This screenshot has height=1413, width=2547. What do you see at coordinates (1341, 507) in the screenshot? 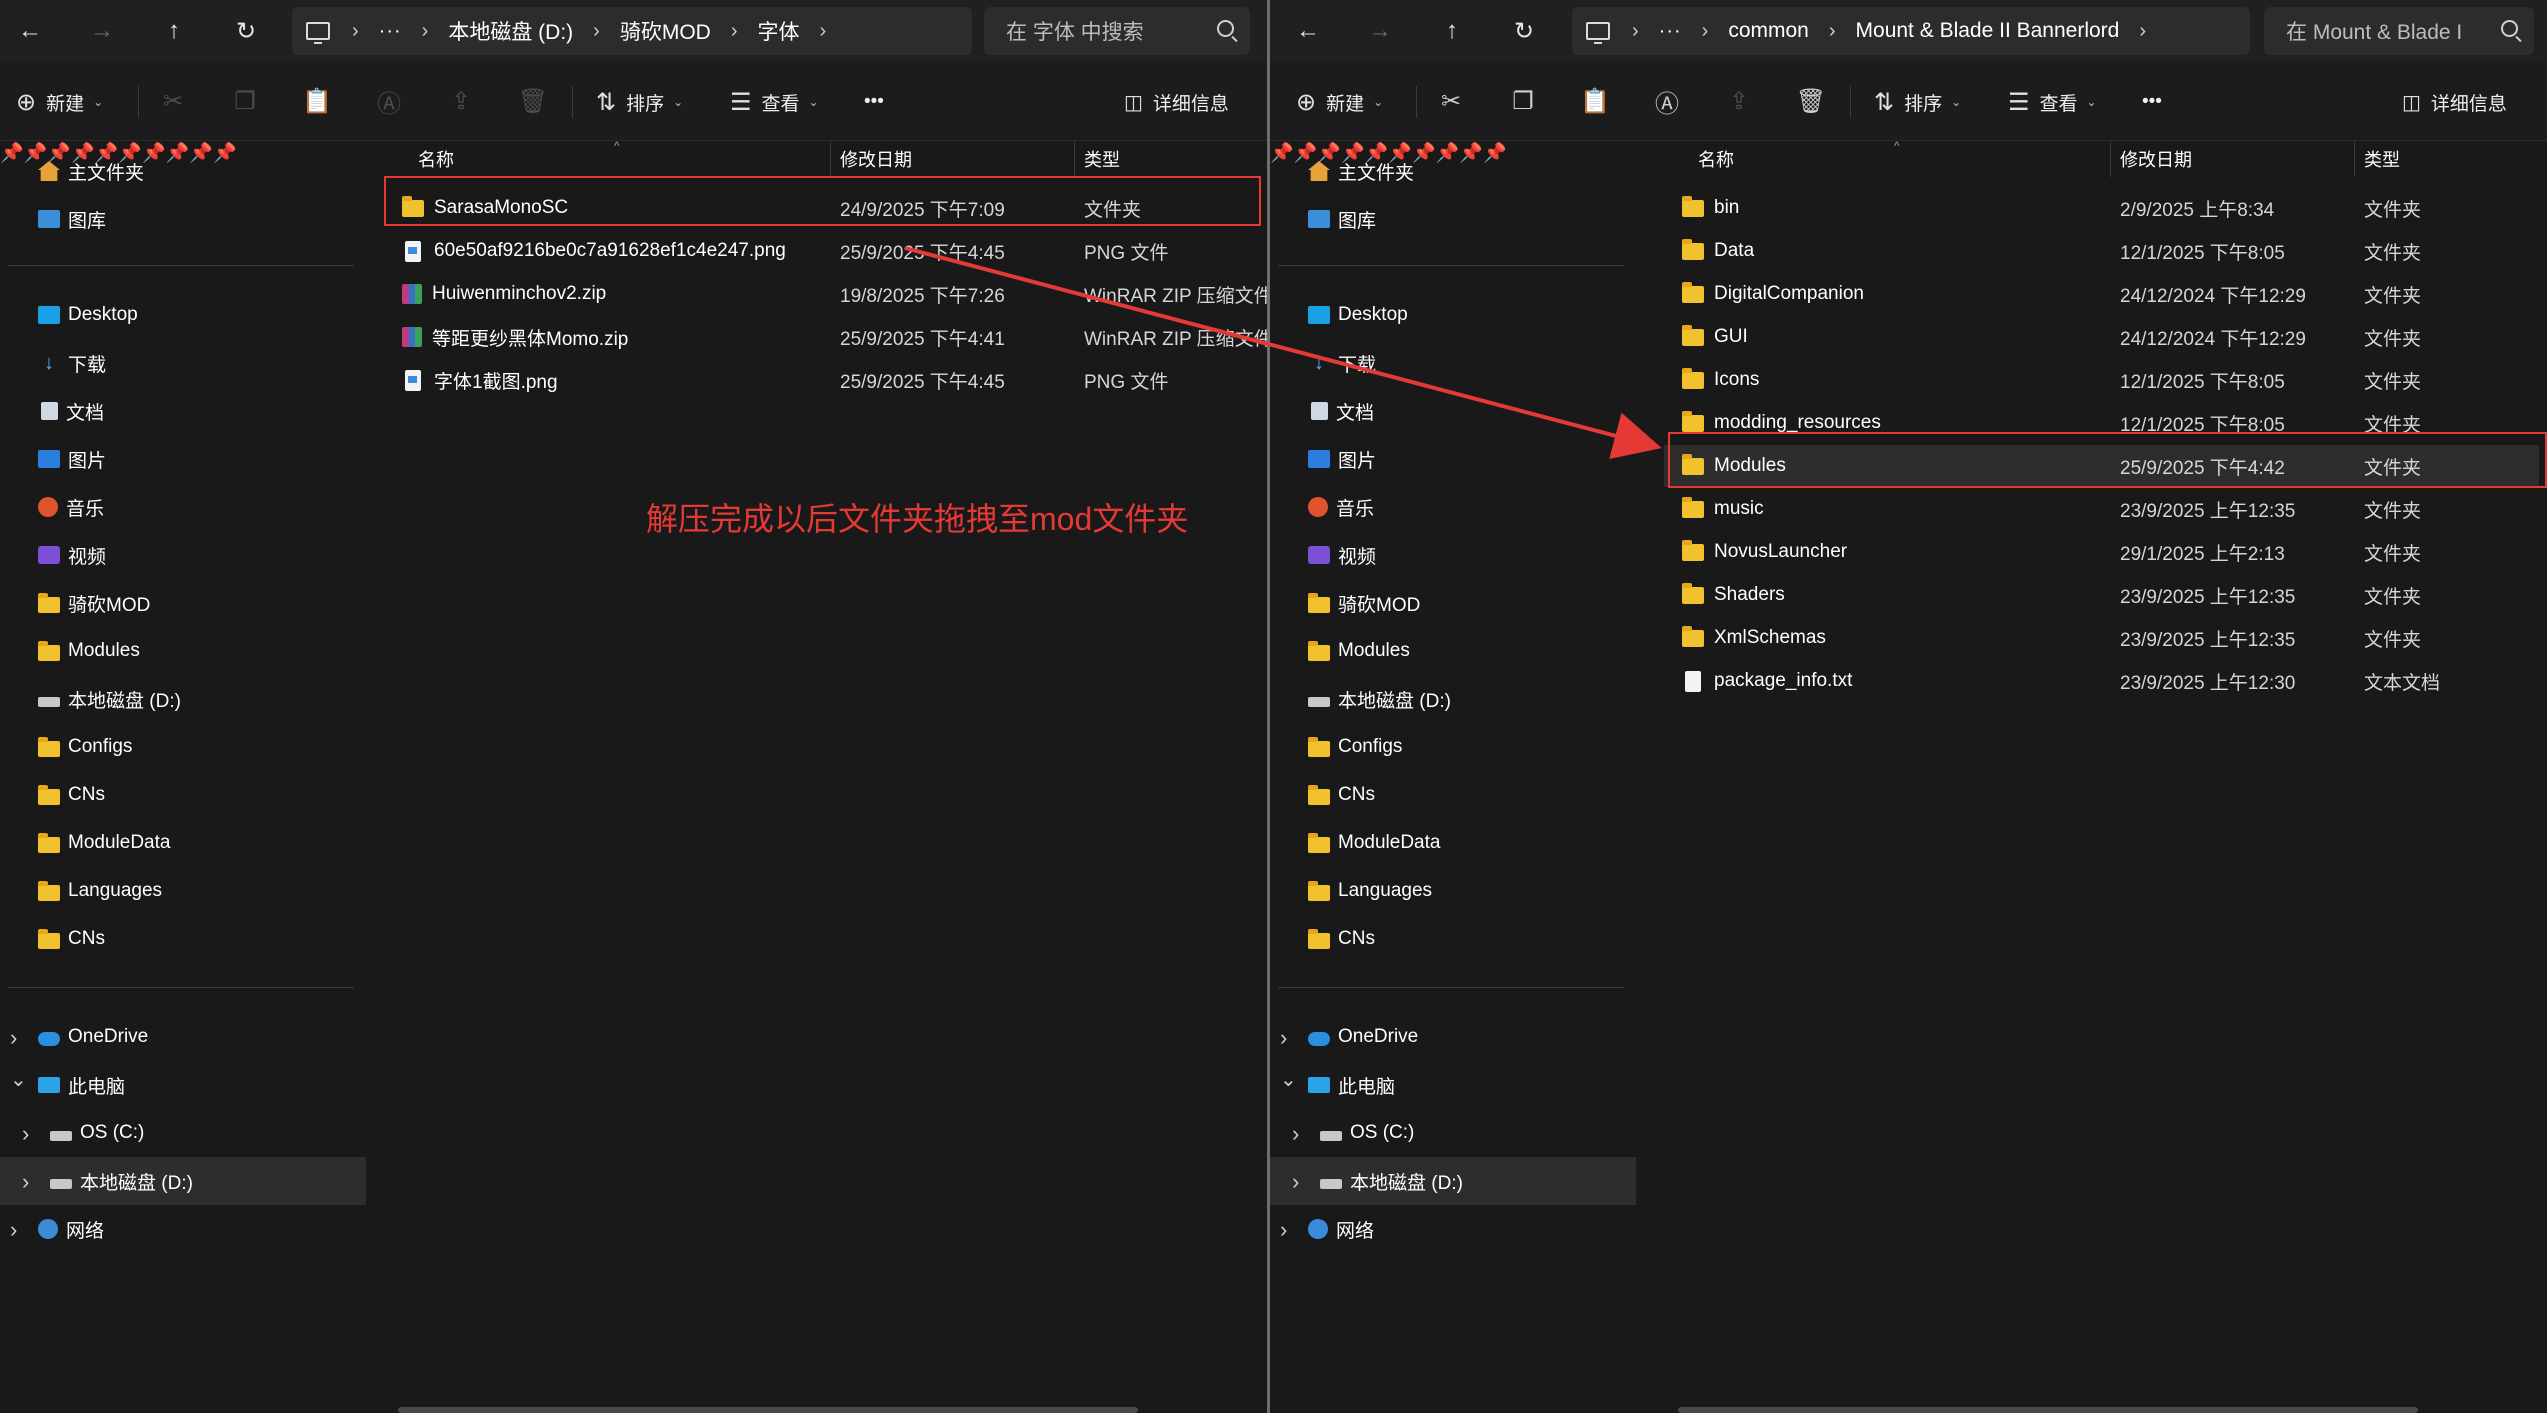
I see `sidebar-item: 音乐` at bounding box center [1341, 507].